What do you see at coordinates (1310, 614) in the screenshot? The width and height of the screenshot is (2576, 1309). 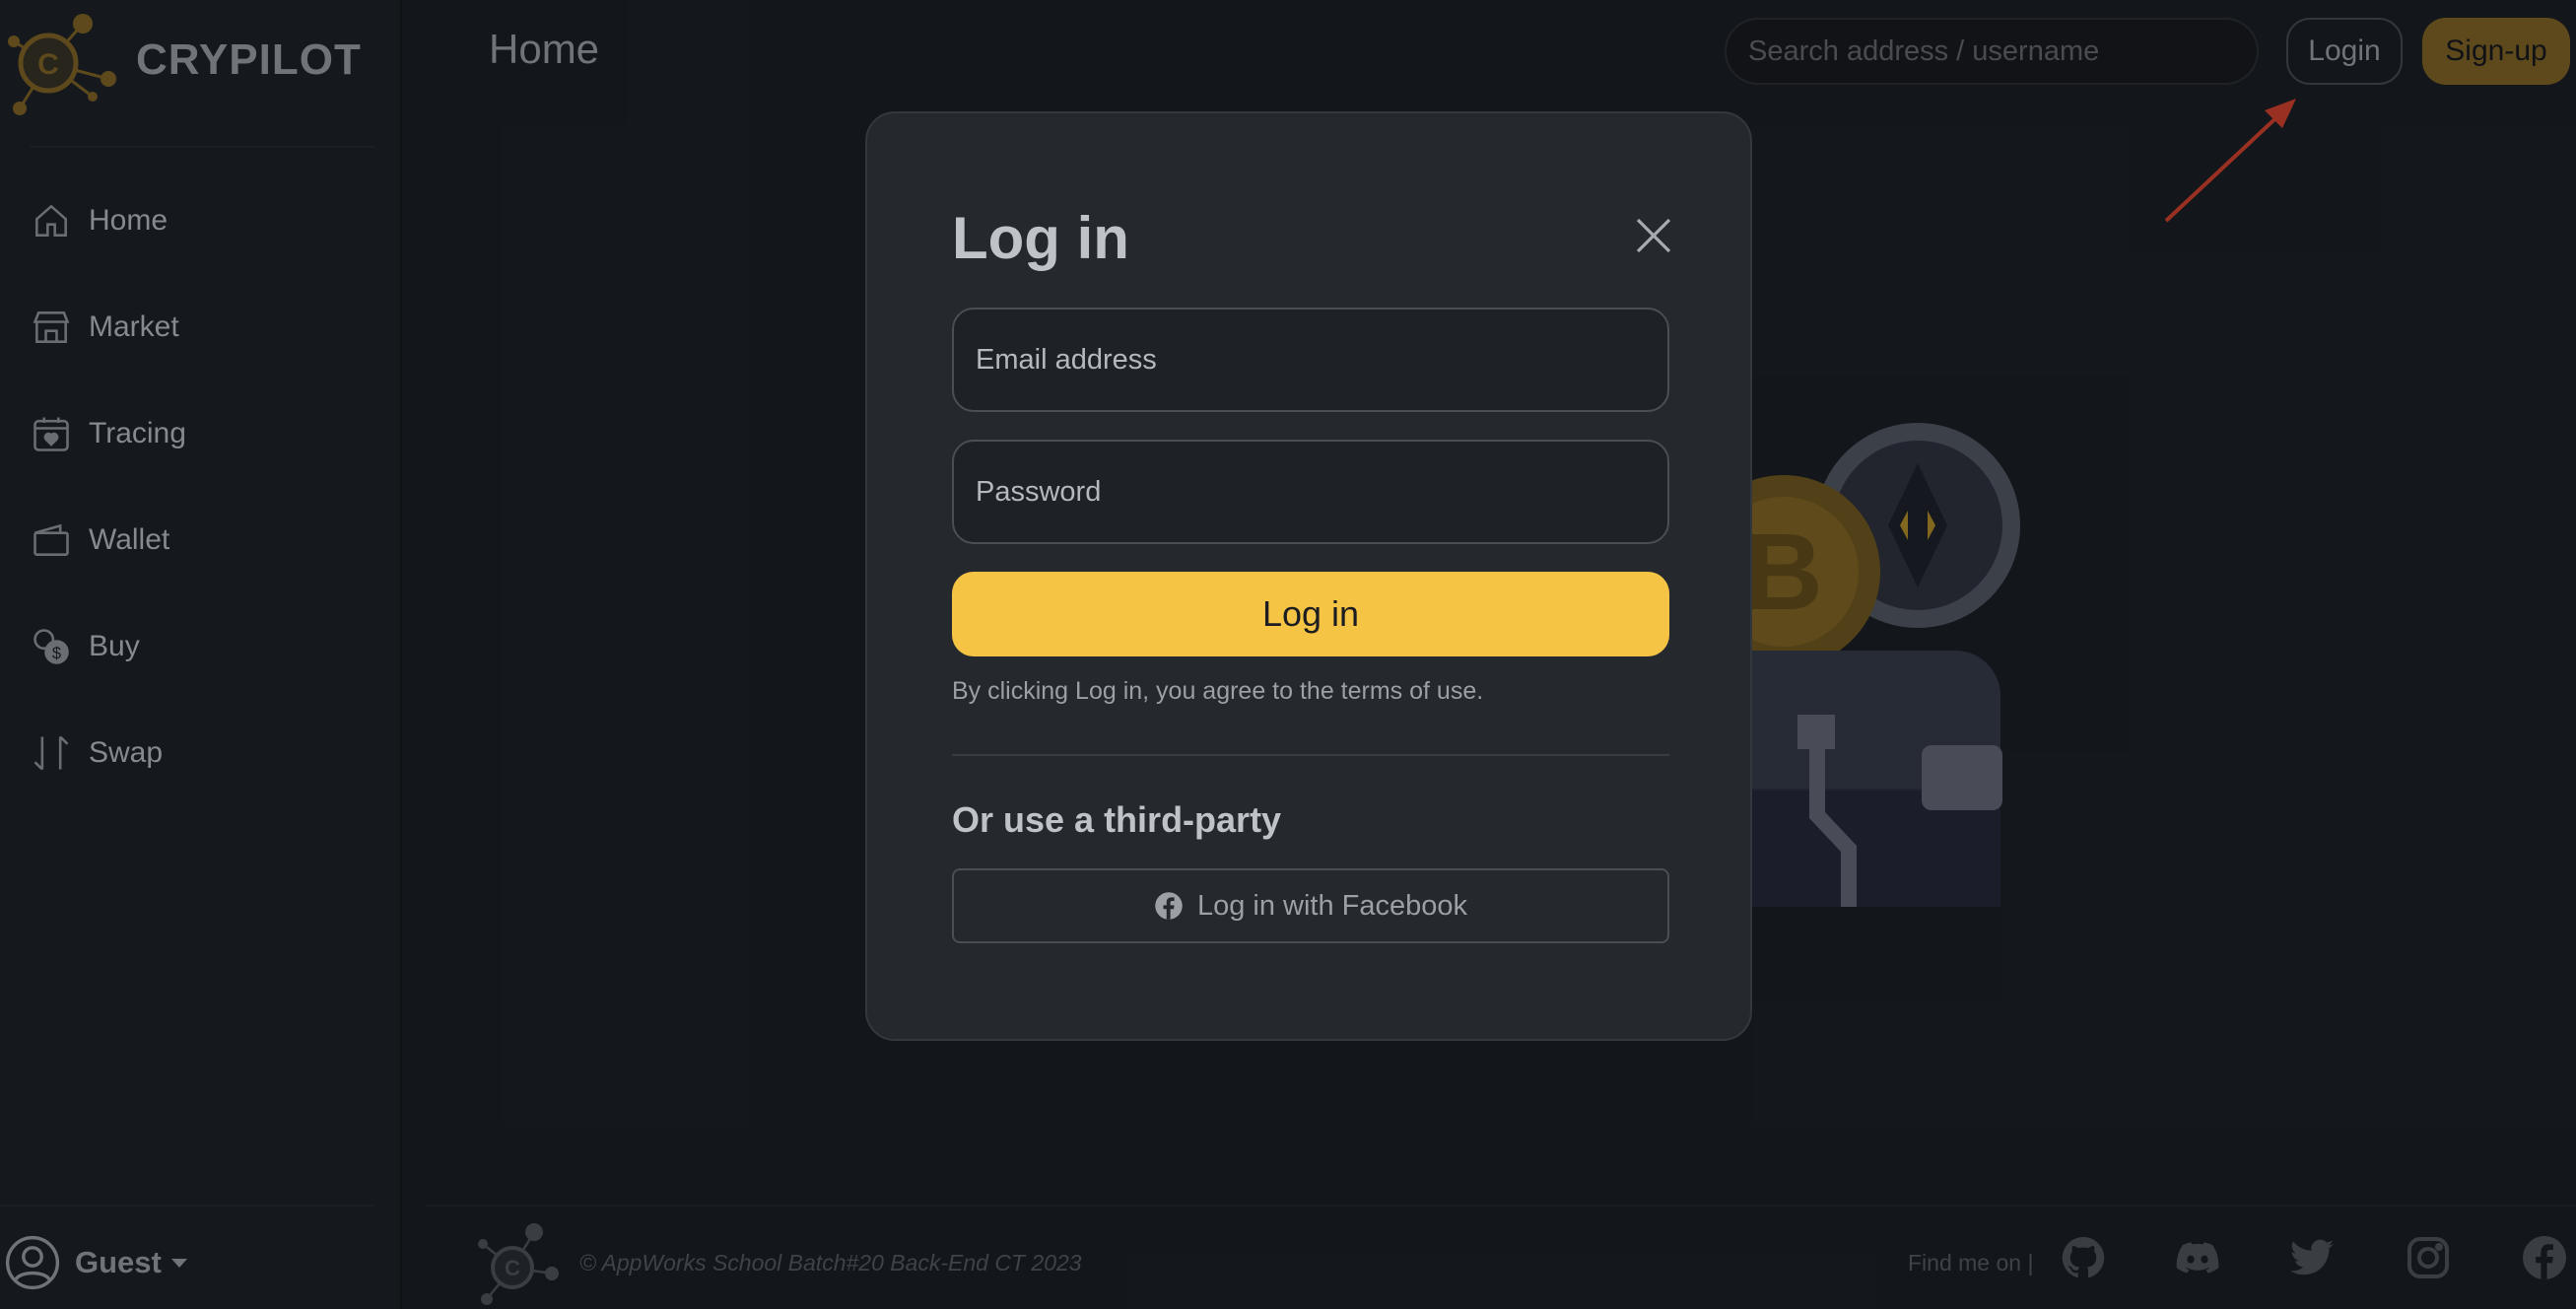 I see `login-submit-button: Log in` at bounding box center [1310, 614].